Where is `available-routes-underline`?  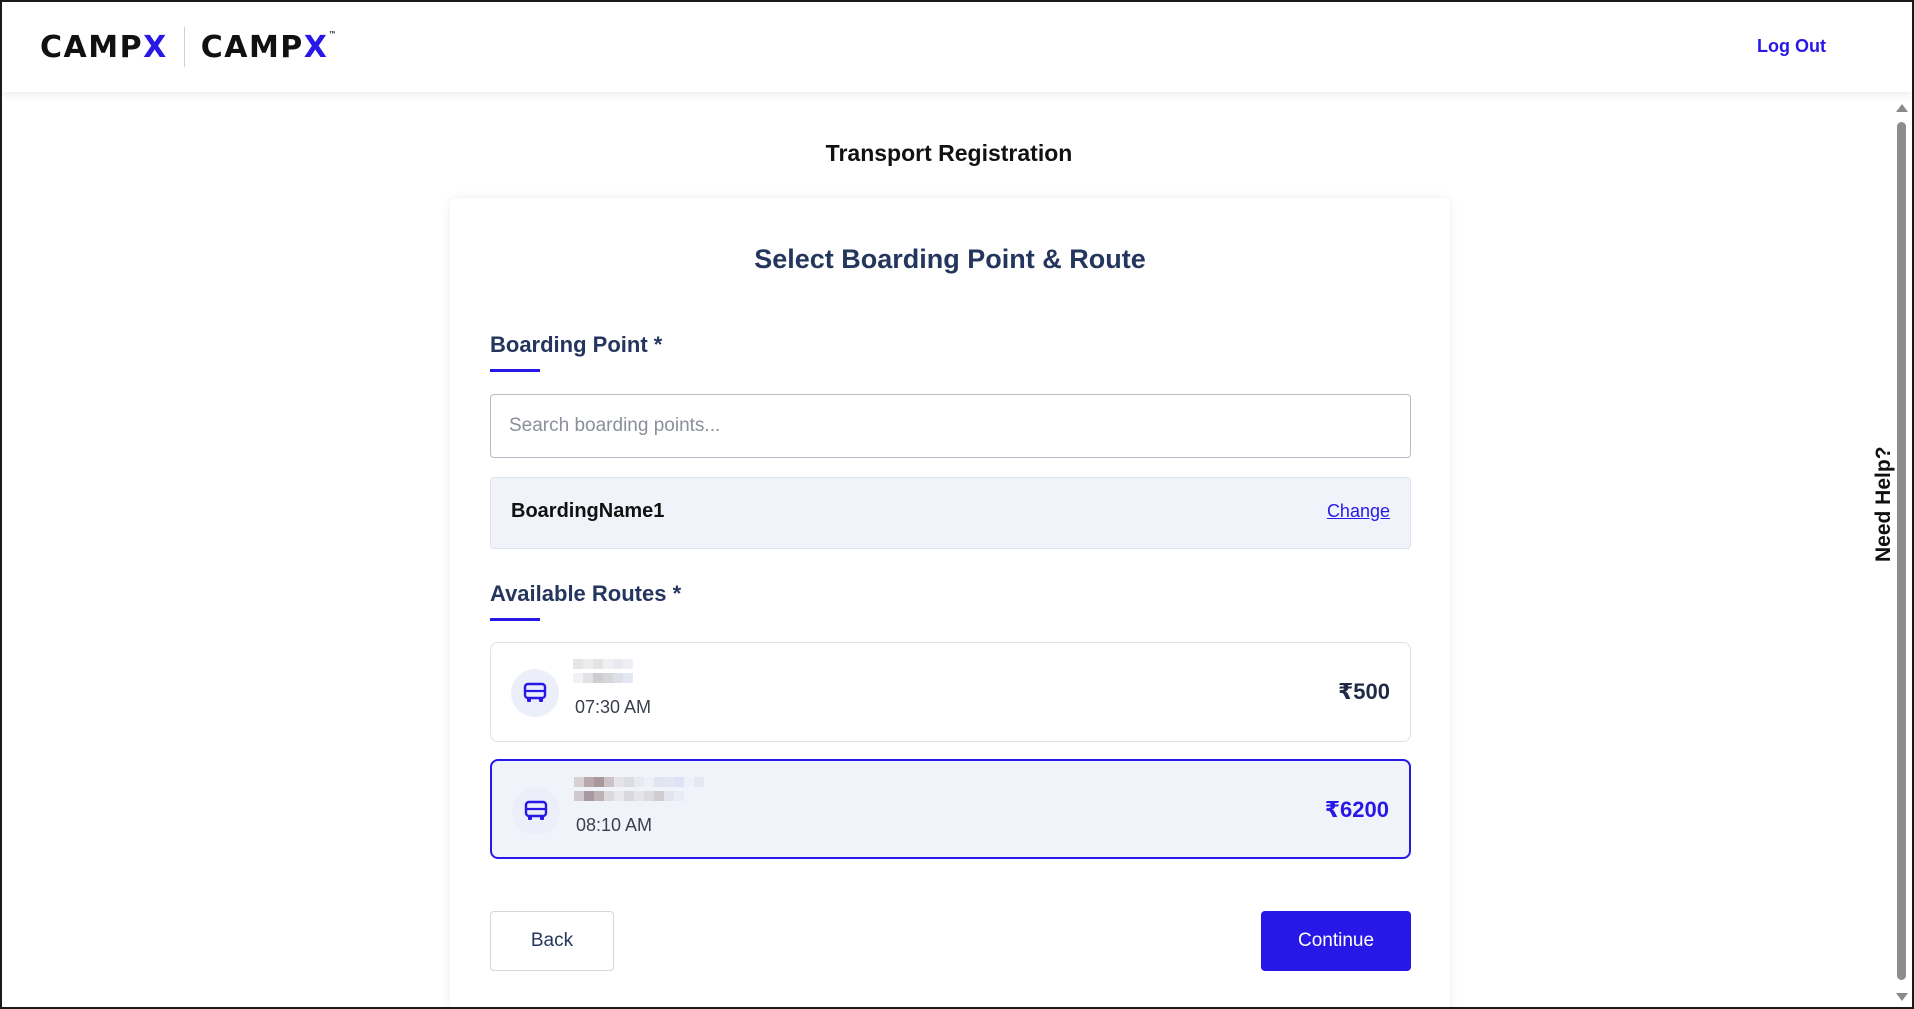
available-routes-underline is located at coordinates (515, 619).